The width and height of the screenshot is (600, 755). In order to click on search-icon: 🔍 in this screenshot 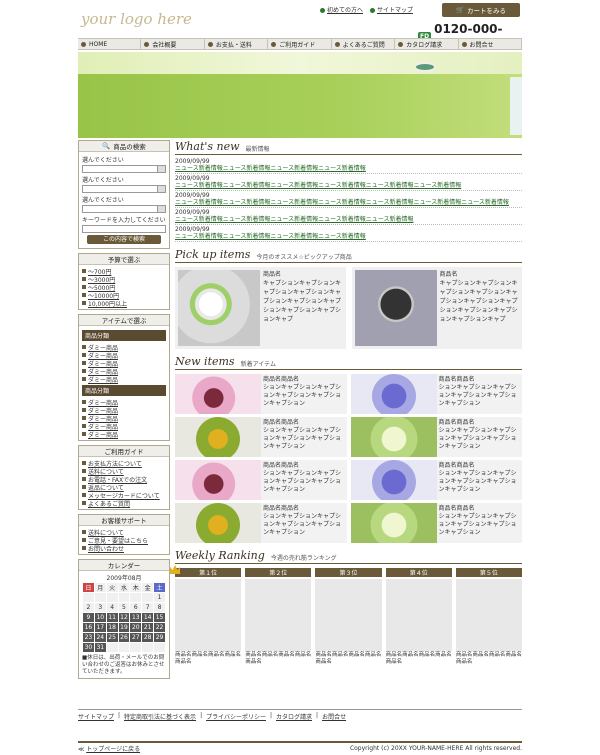, I will do `click(106, 146)`.